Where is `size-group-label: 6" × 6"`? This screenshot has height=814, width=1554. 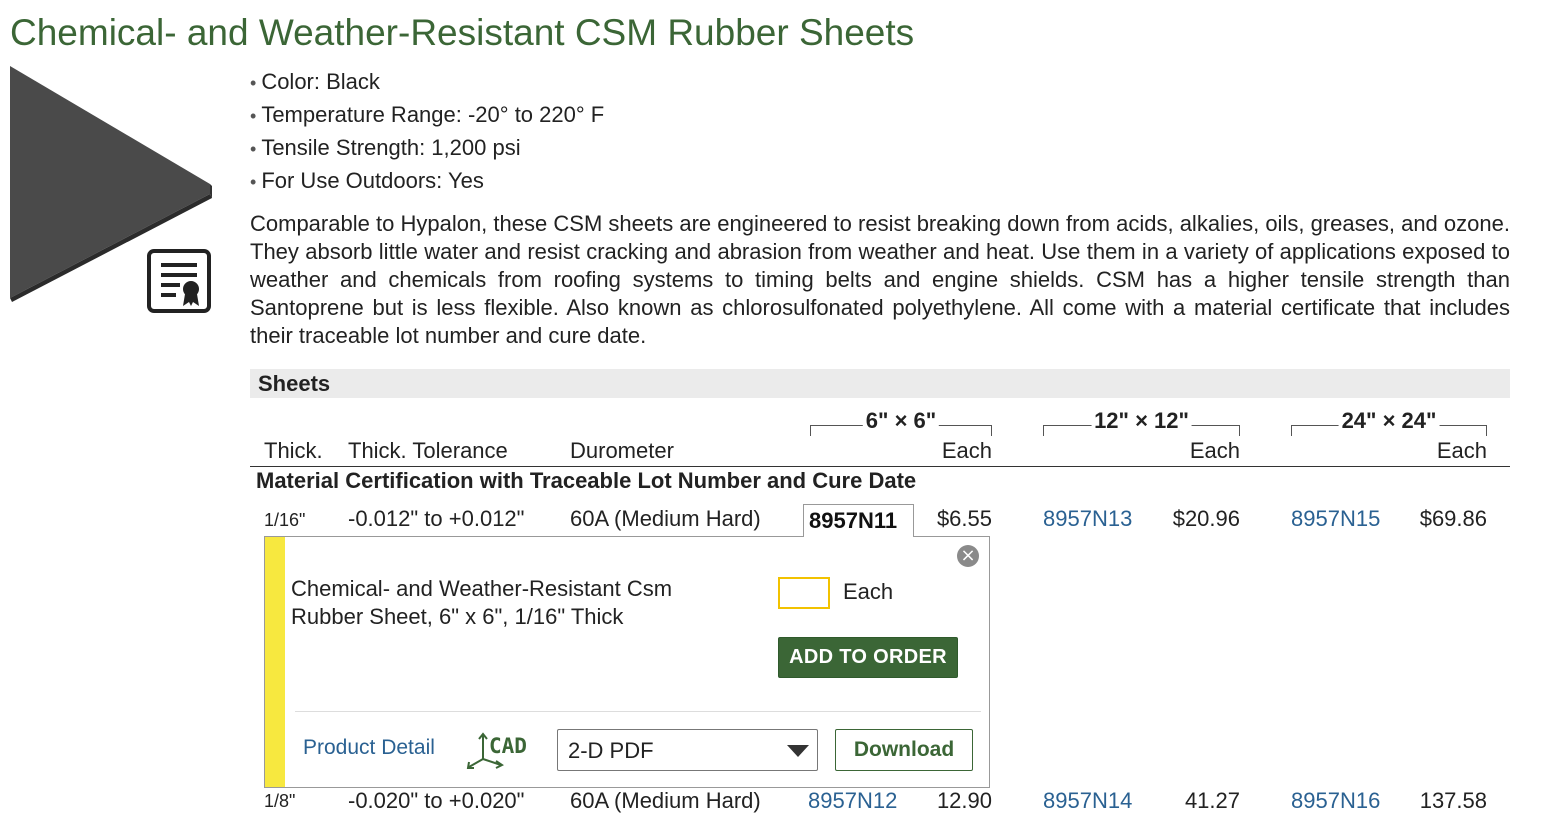 size-group-label: 6" × 6" is located at coordinates (901, 421).